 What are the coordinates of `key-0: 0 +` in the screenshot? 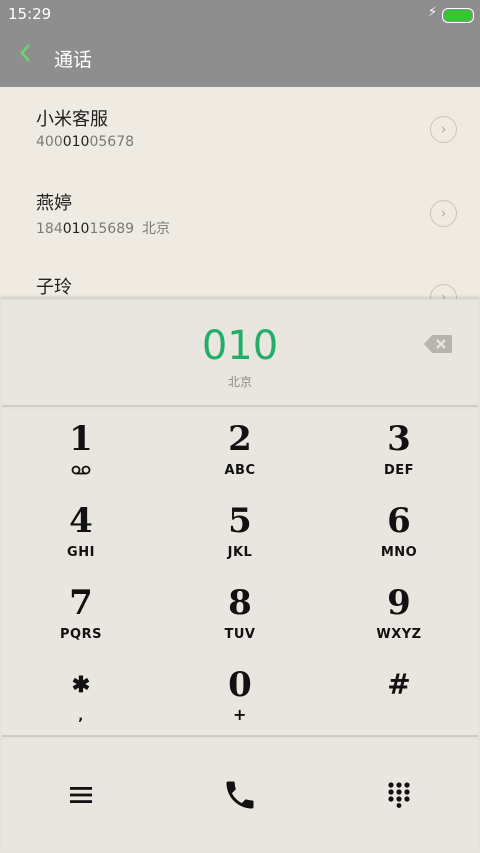 It's located at (240, 696).